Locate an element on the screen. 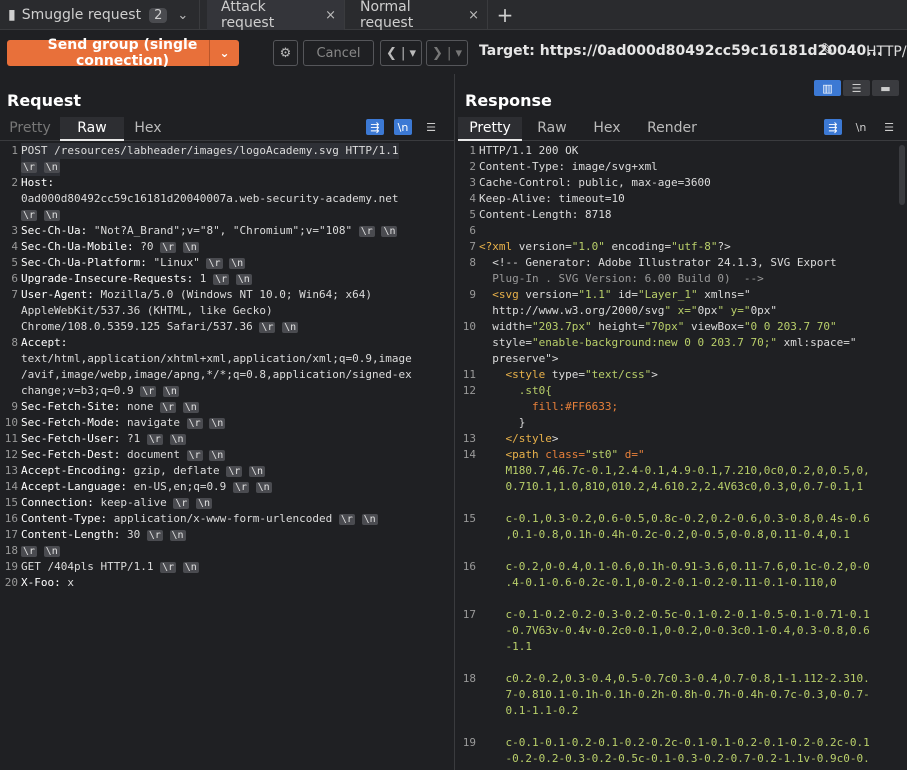 This screenshot has height=770, width=907. send-group-button: Send group (single connection) ⌄ is located at coordinates (123, 53).